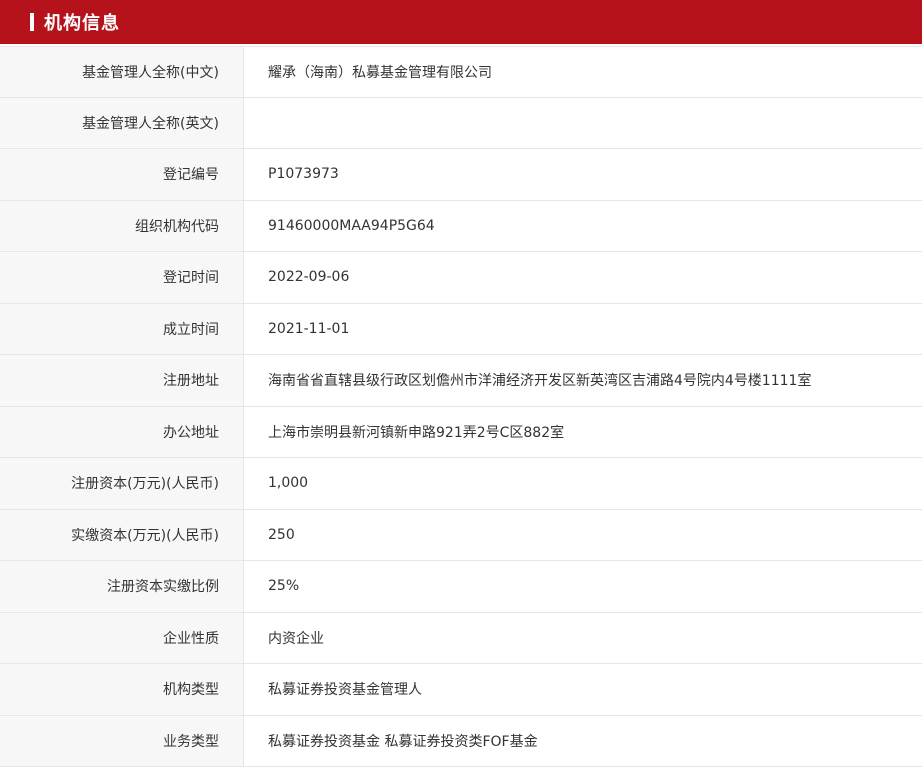 The width and height of the screenshot is (922, 767). I want to click on row-label: 注册地址, so click(122, 380).